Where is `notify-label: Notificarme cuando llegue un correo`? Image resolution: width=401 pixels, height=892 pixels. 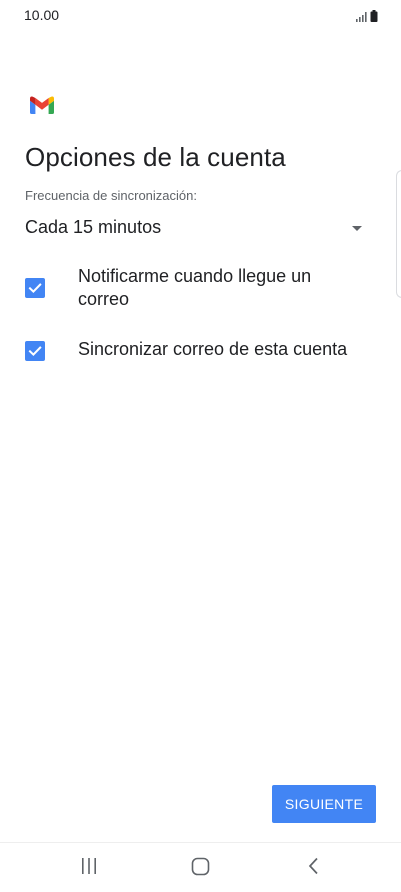
notify-label: Notificarme cuando llegue un correo is located at coordinates (195, 287).